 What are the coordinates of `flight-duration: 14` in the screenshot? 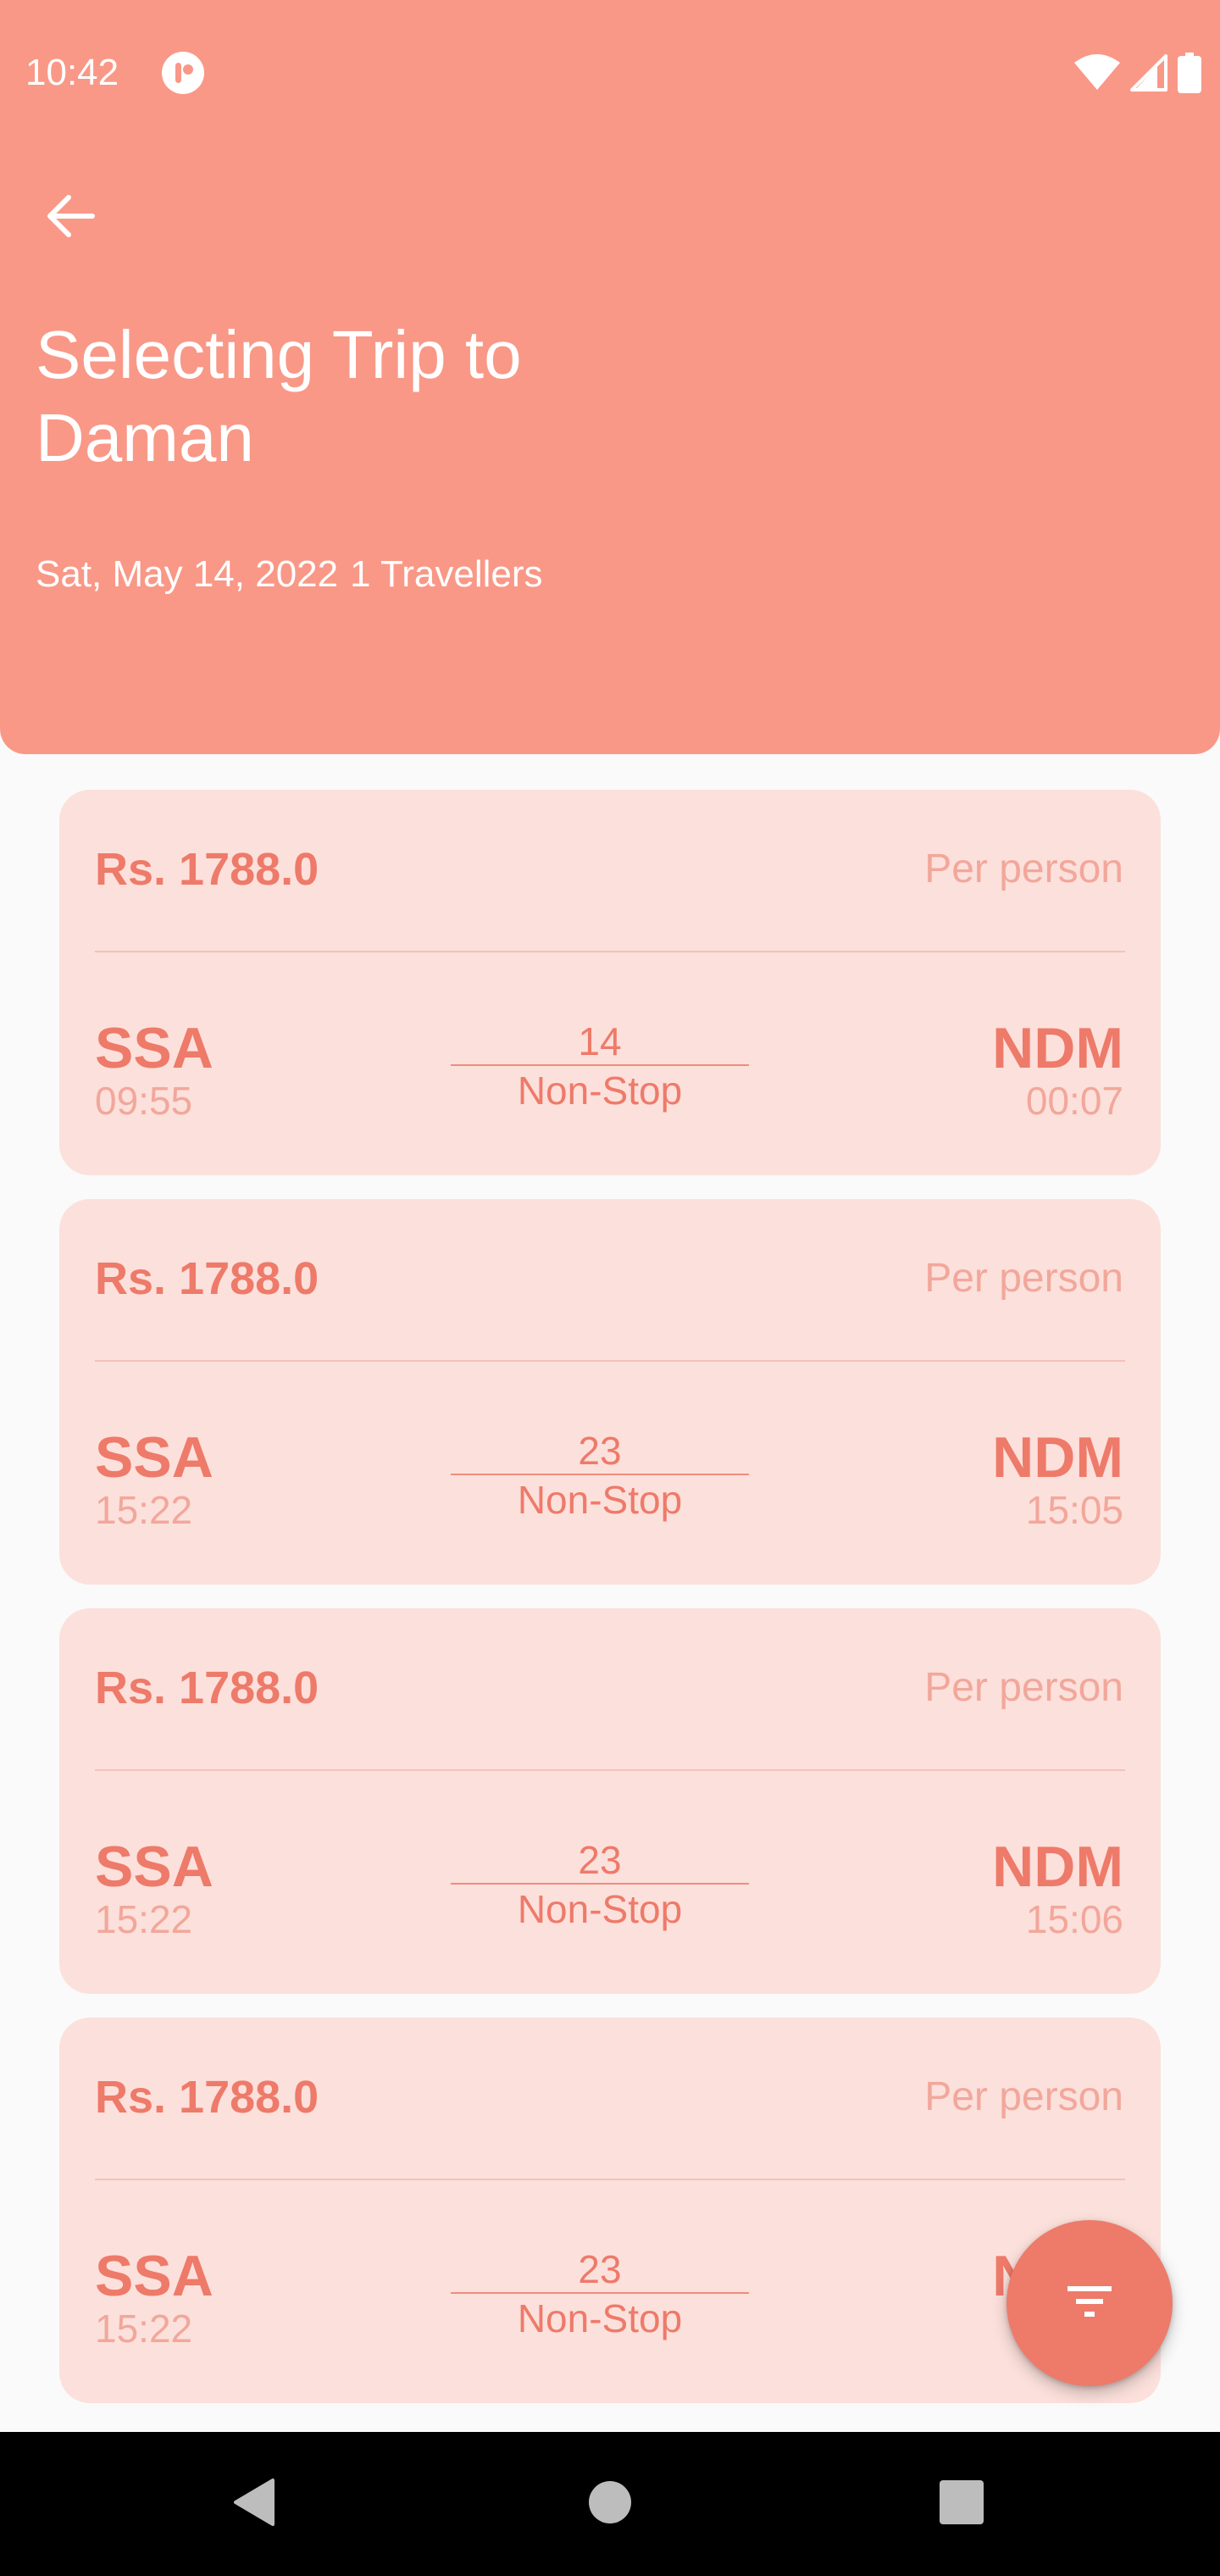 It's located at (600, 1041).